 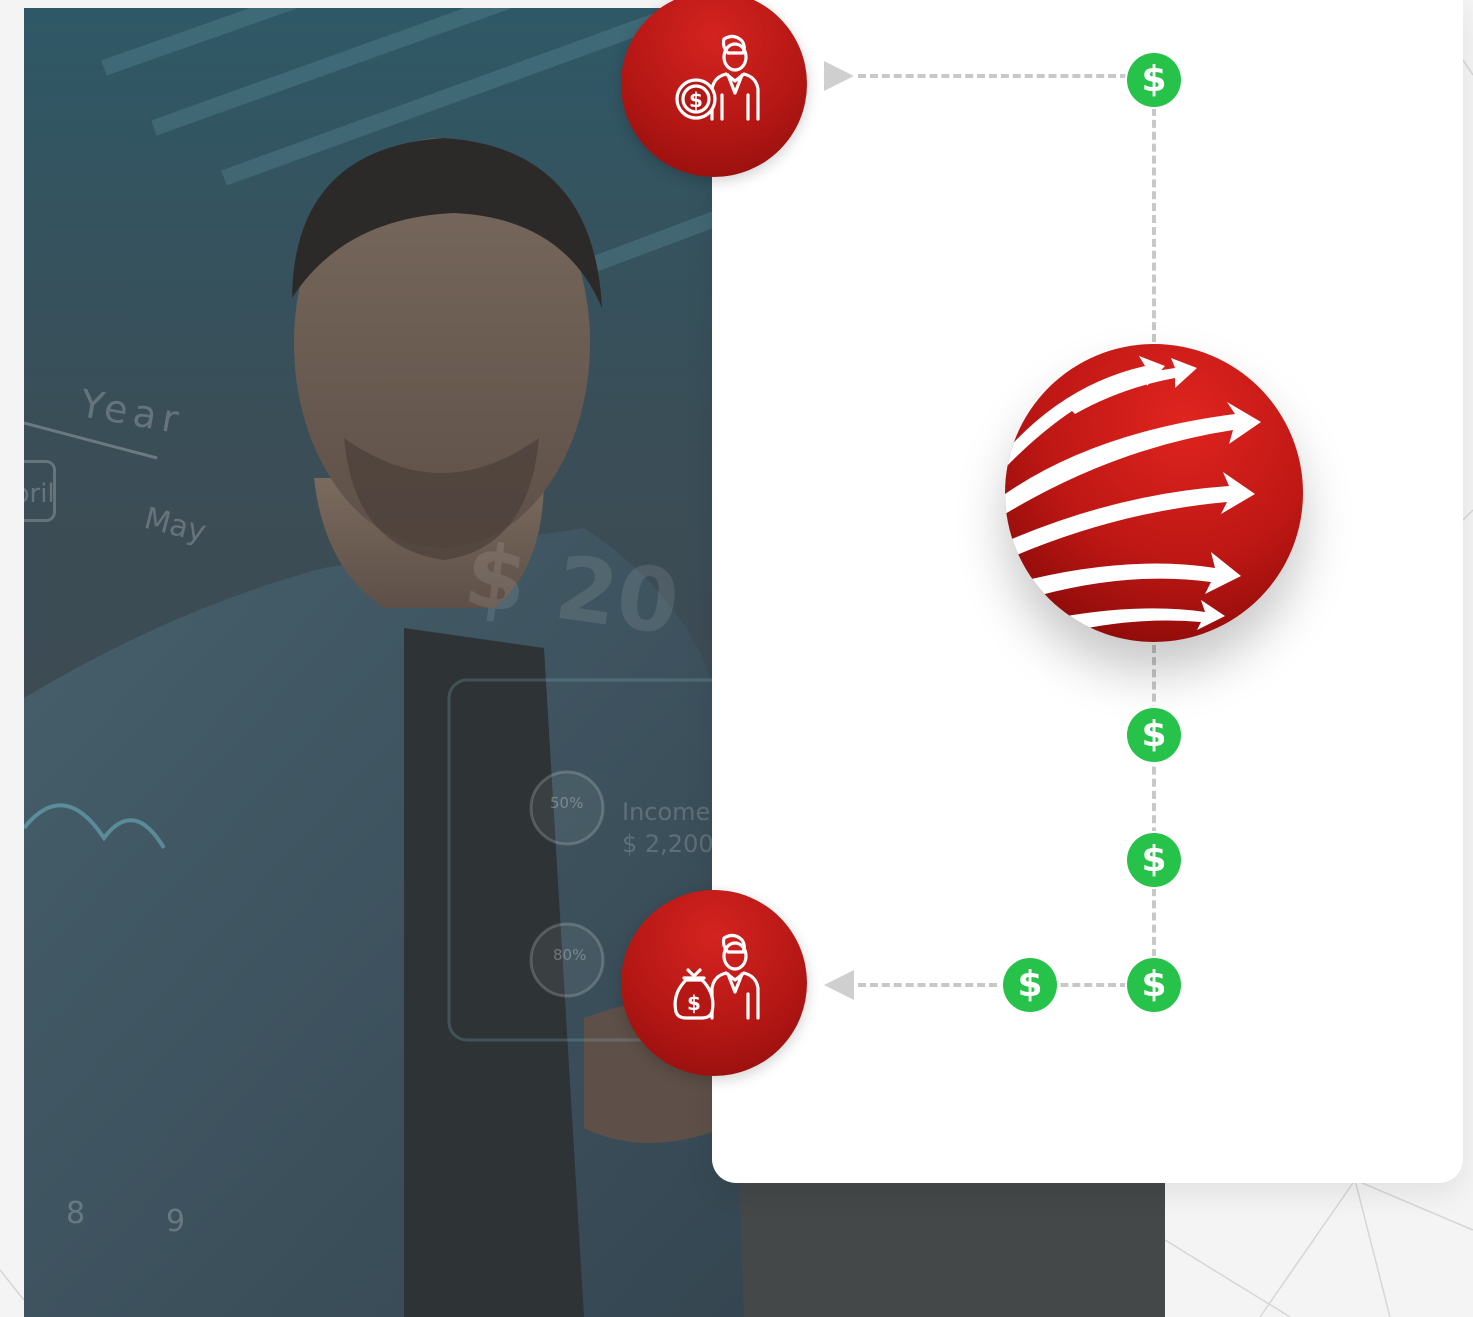 What do you see at coordinates (666, 812) in the screenshot?
I see `overlay-income-label: Income` at bounding box center [666, 812].